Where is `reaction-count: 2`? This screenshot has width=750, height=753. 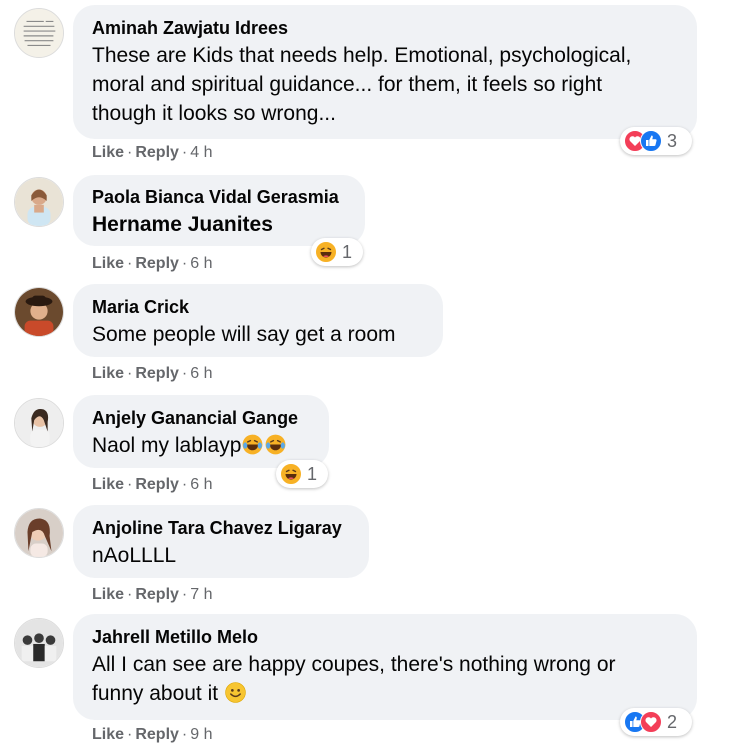
reaction-count: 2 is located at coordinates (672, 721).